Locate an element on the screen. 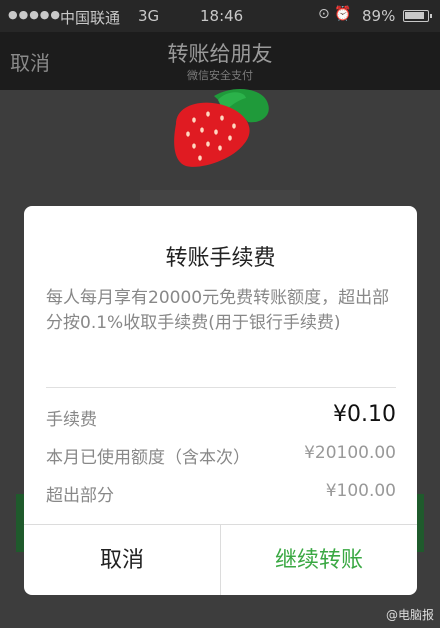  exceed-label: 超出部分 is located at coordinates (80, 496).